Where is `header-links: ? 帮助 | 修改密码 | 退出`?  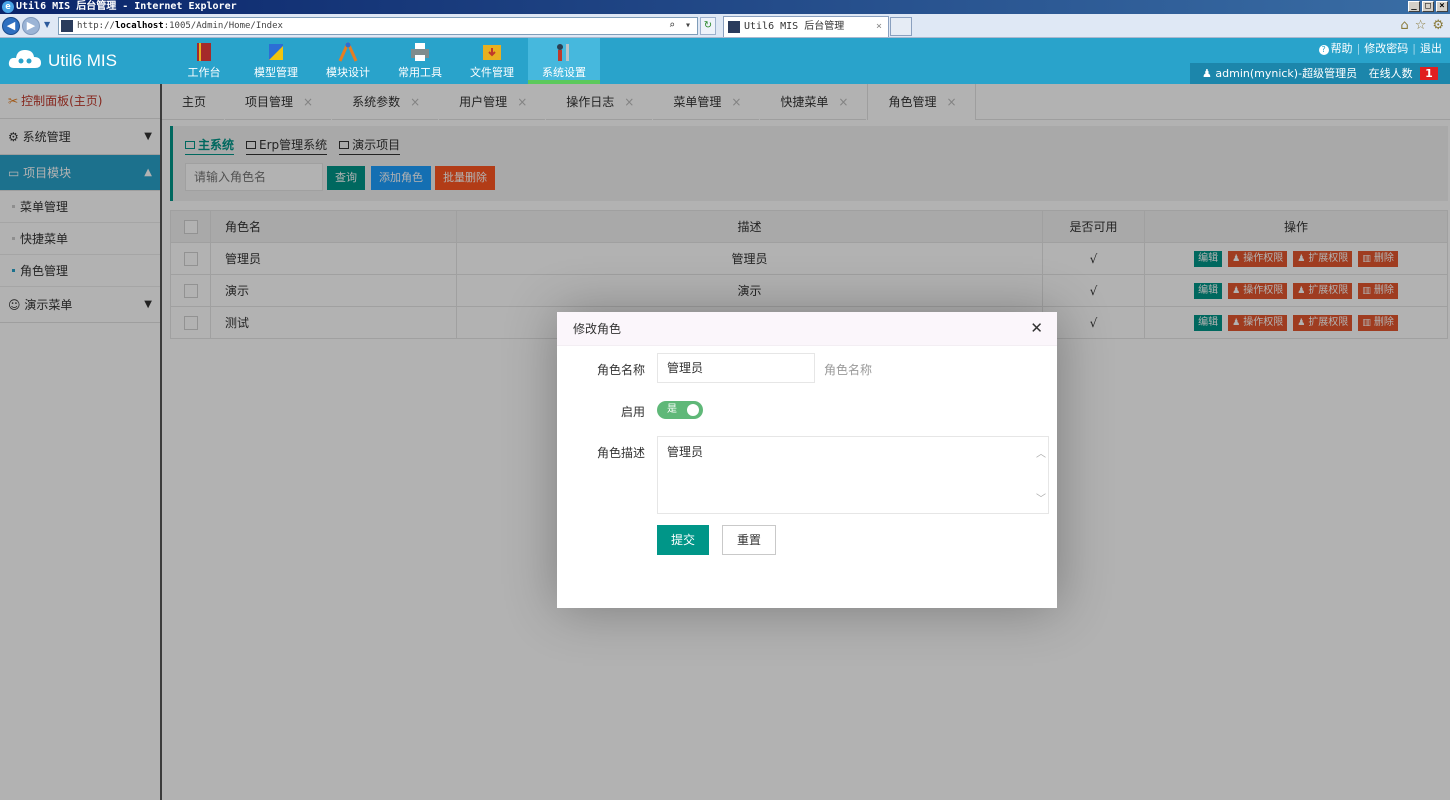 header-links: ? 帮助 | 修改密码 | 退出 is located at coordinates (1380, 48).